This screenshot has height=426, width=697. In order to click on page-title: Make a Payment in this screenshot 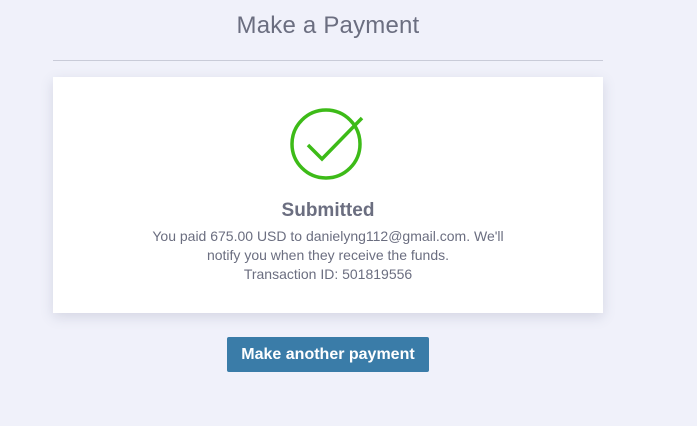, I will do `click(328, 25)`.